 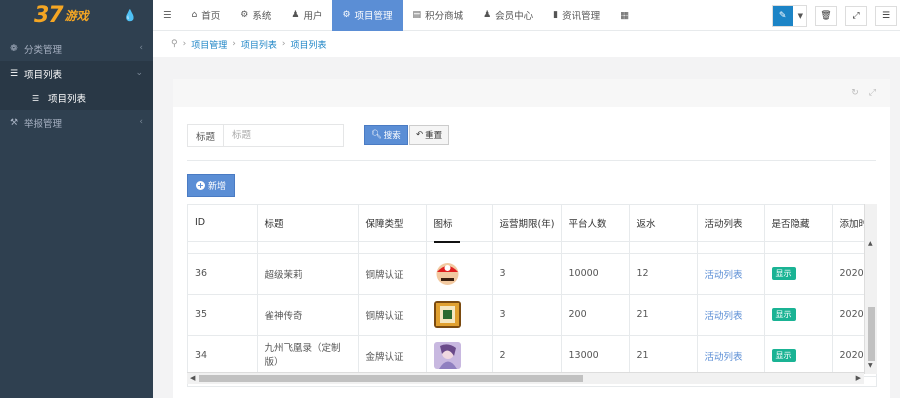 What do you see at coordinates (417, 15) in the screenshot?
I see `card-icon: ▤` at bounding box center [417, 15].